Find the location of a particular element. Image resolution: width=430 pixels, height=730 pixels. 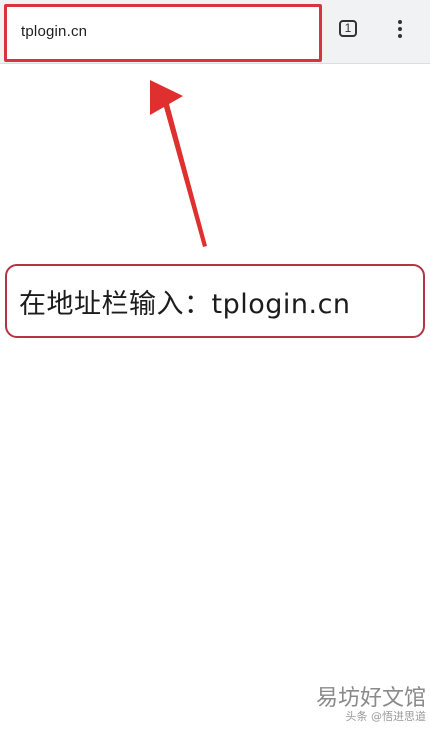

address-bar-text: tplogin.cn is located at coordinates (54, 31).